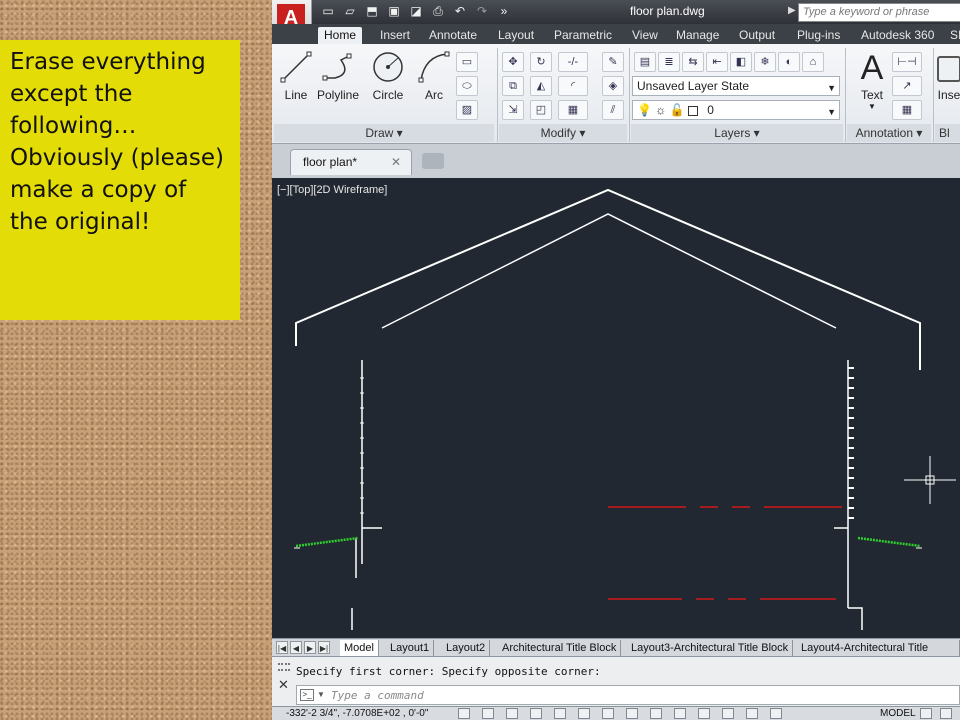  Describe the element at coordinates (872, 81) in the screenshot. I see `text-tool: A Text ▼` at that location.